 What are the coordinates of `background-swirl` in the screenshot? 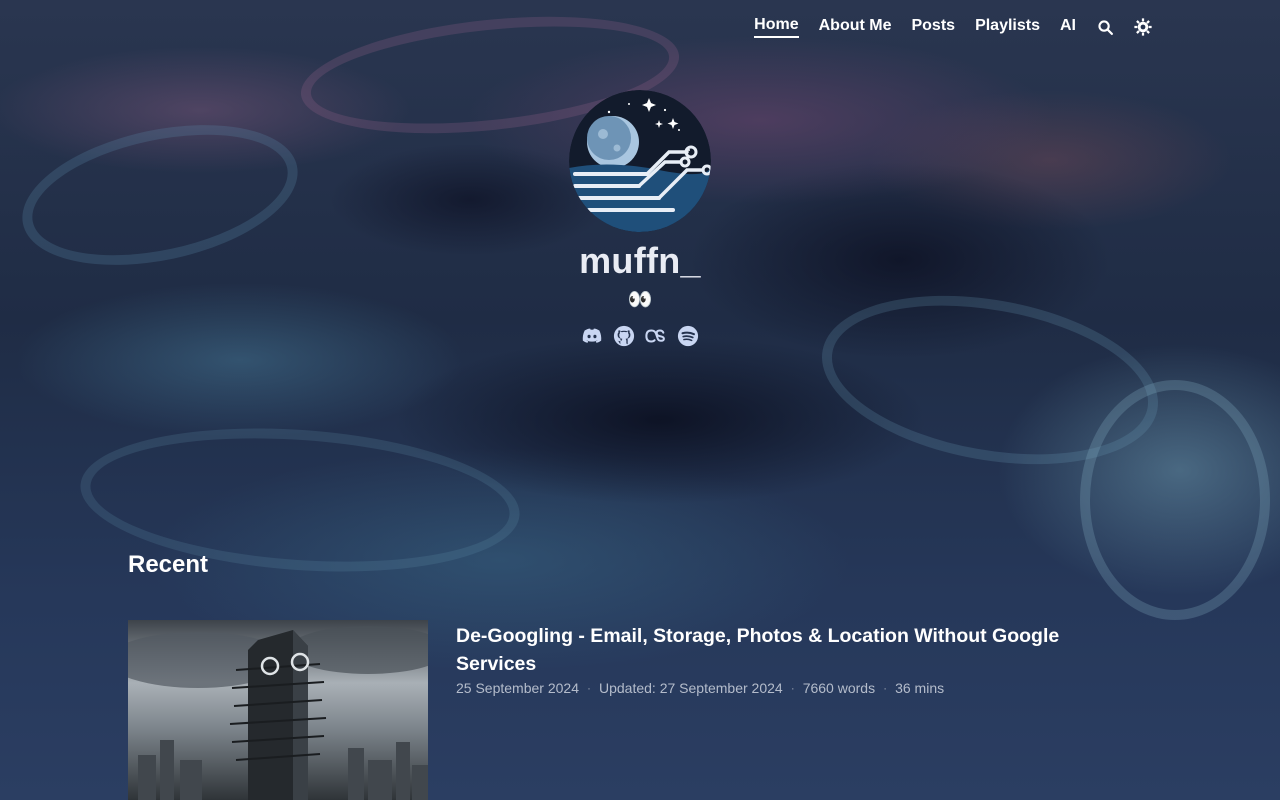 It's located at (1175, 500).